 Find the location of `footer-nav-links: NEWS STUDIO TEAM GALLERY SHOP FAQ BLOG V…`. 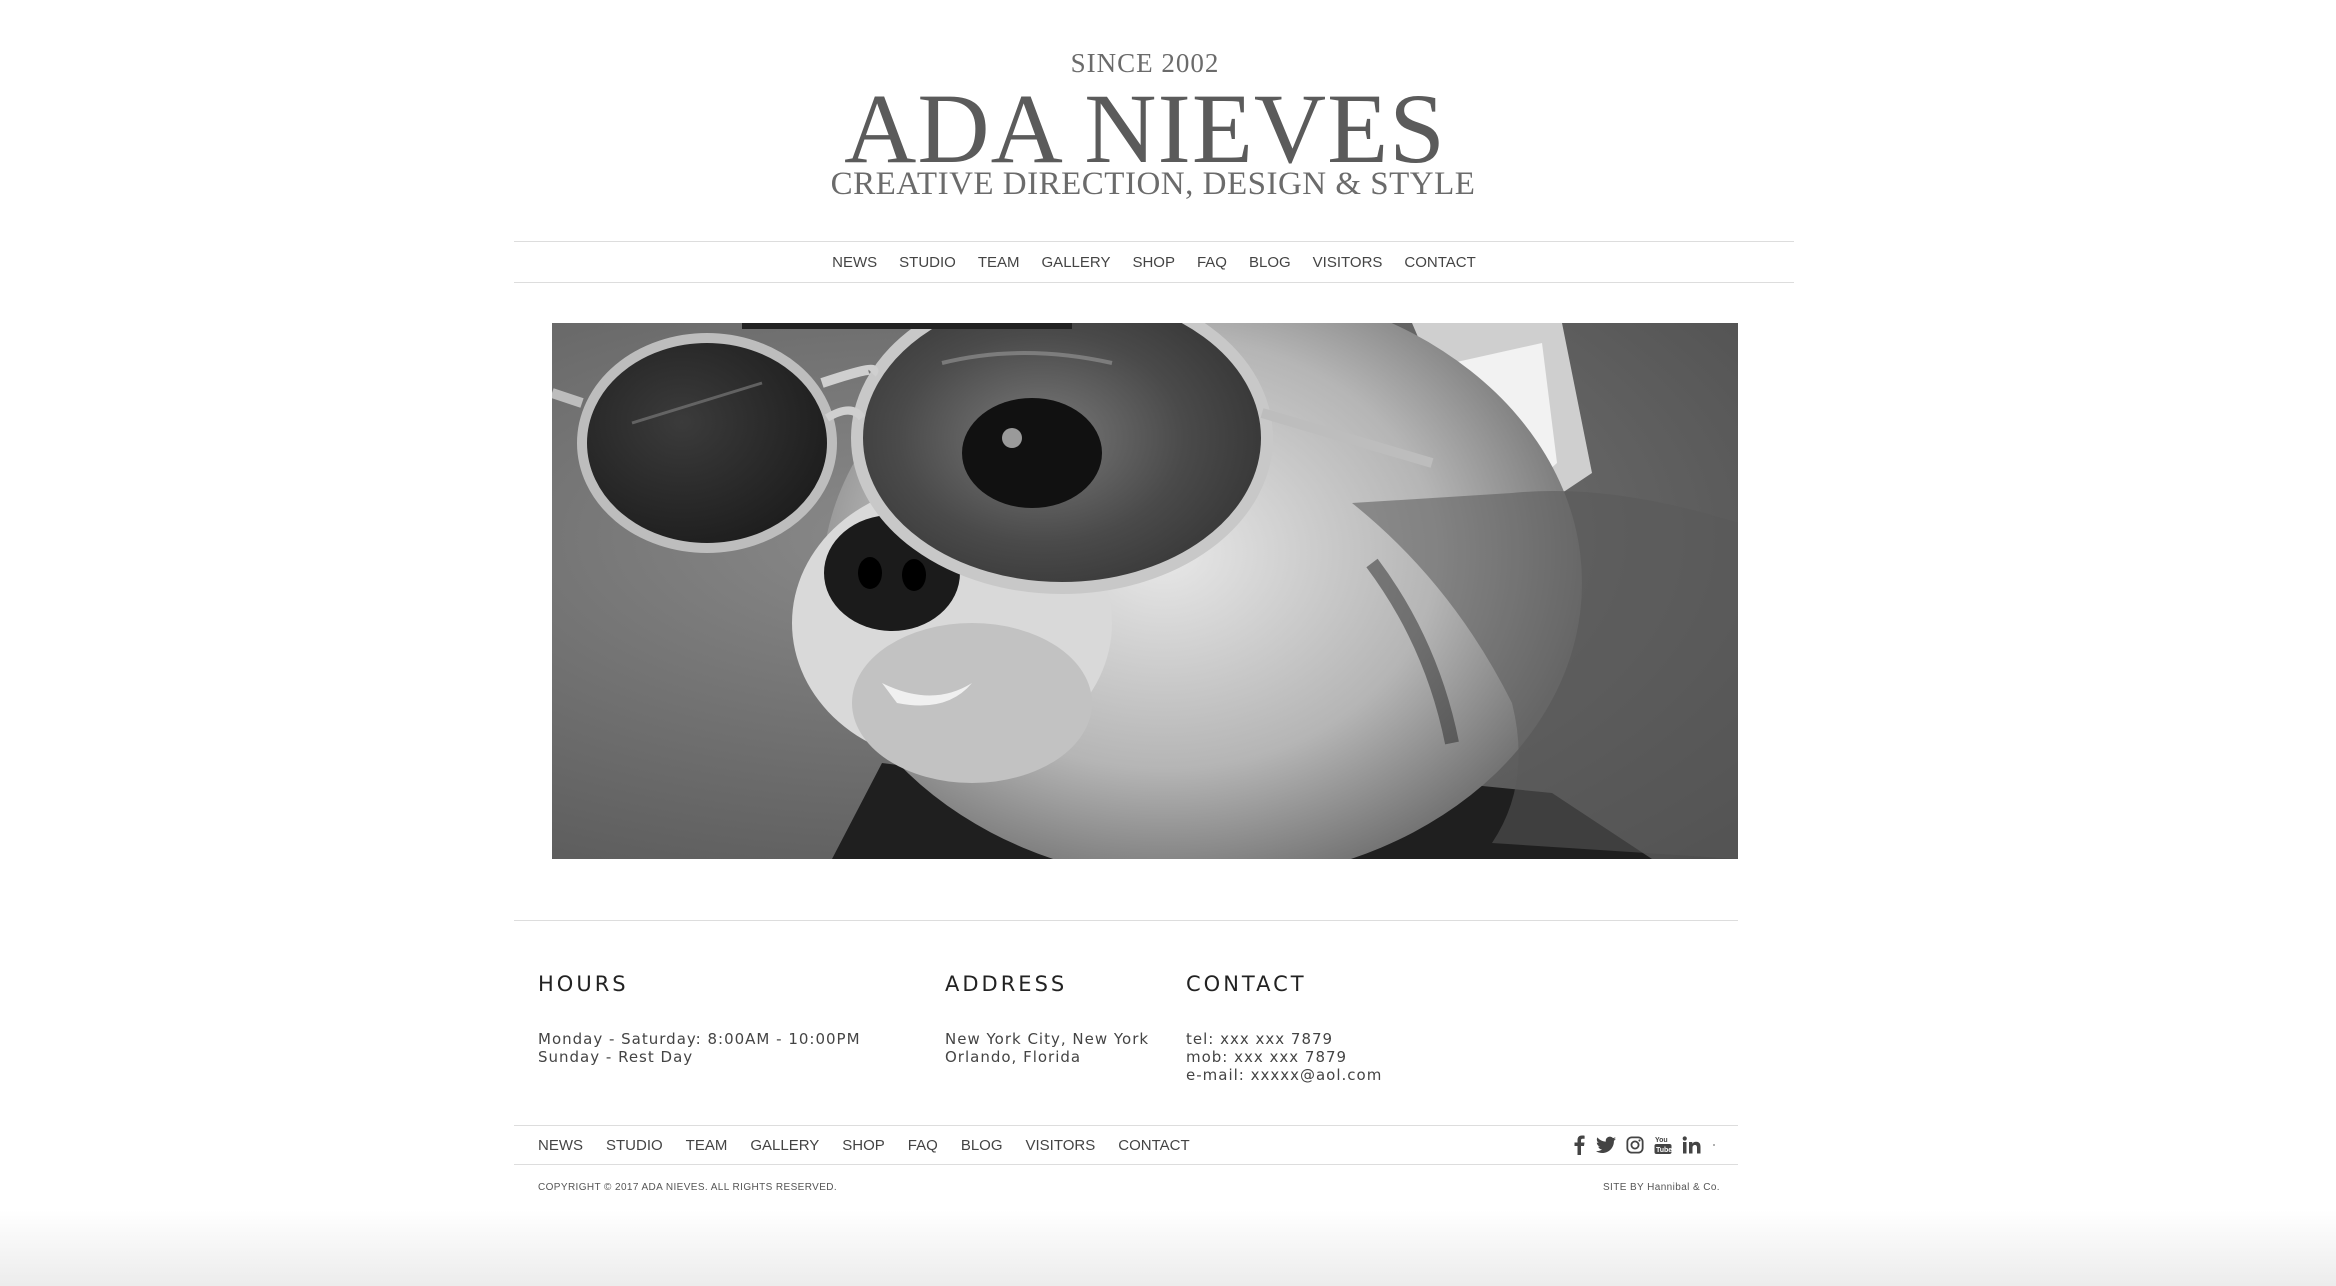

footer-nav-links: NEWS STUDIO TEAM GALLERY SHOP FAQ BLOG V… is located at coordinates (875, 1145).